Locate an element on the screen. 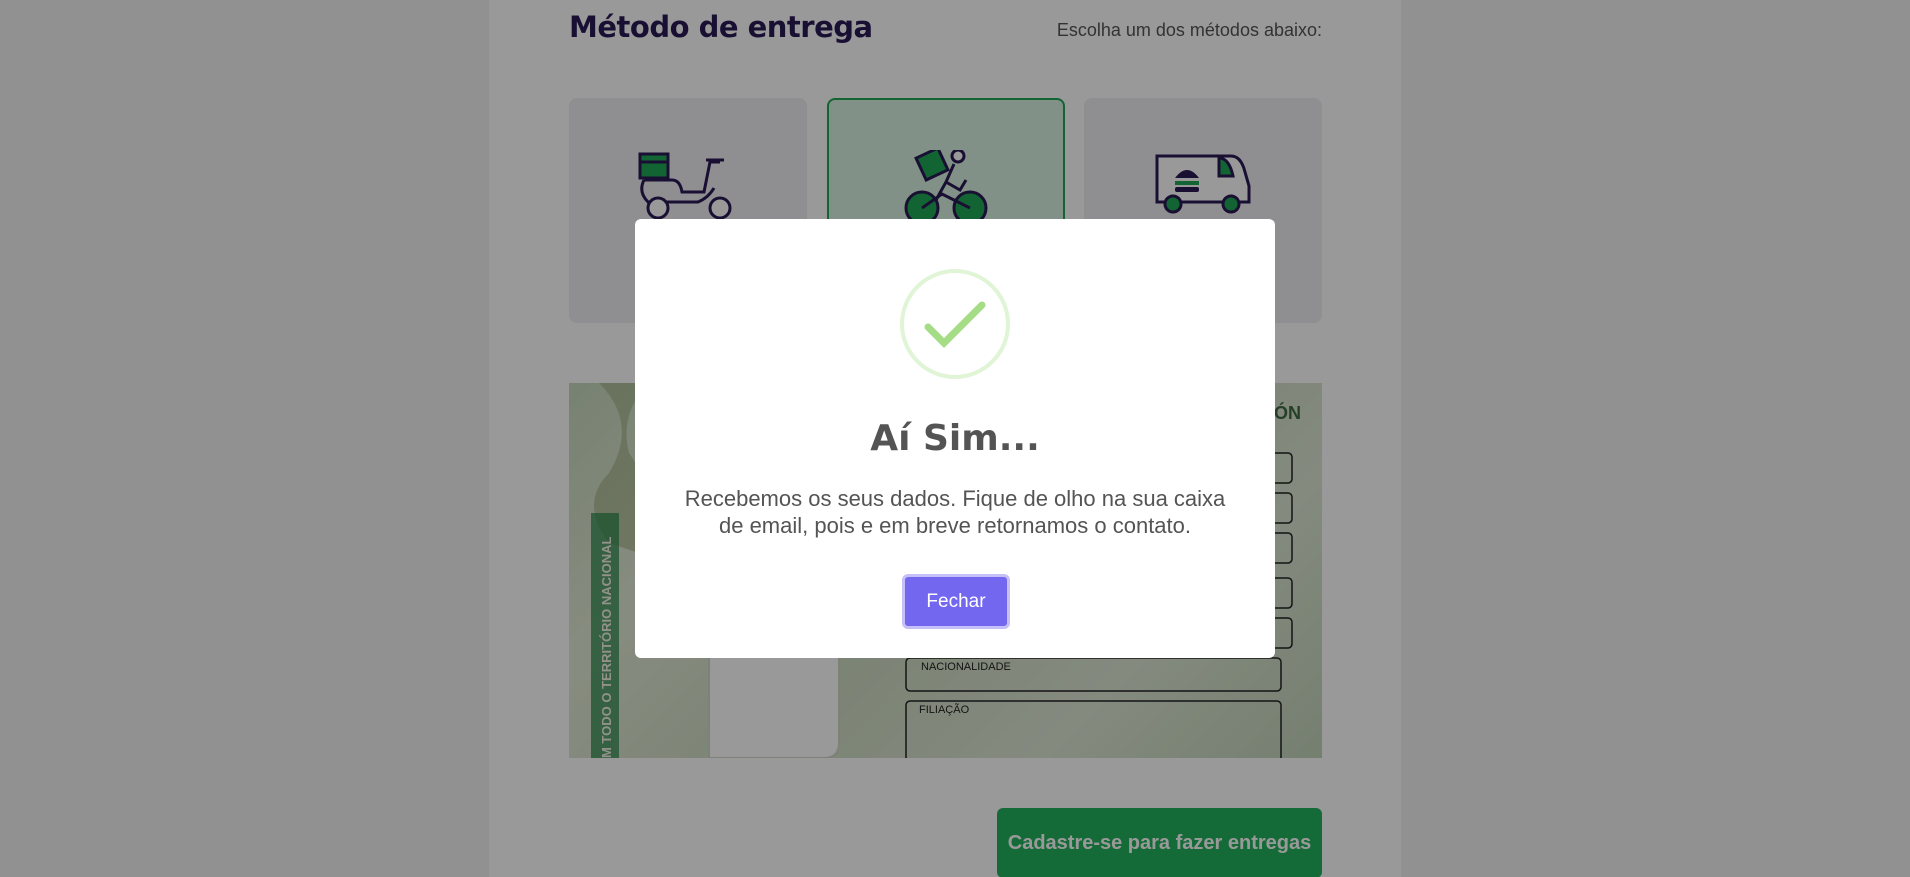 The image size is (1910, 877). close-button: Fechar is located at coordinates (956, 601).